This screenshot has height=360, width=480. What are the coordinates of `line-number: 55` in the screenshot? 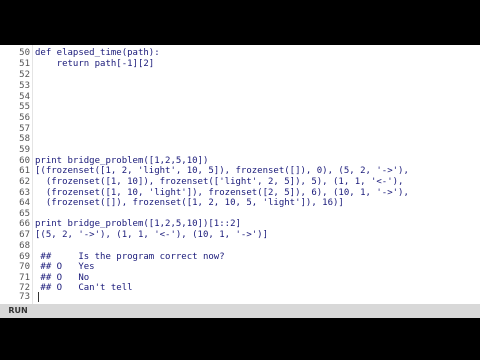 It's located at (24, 107).